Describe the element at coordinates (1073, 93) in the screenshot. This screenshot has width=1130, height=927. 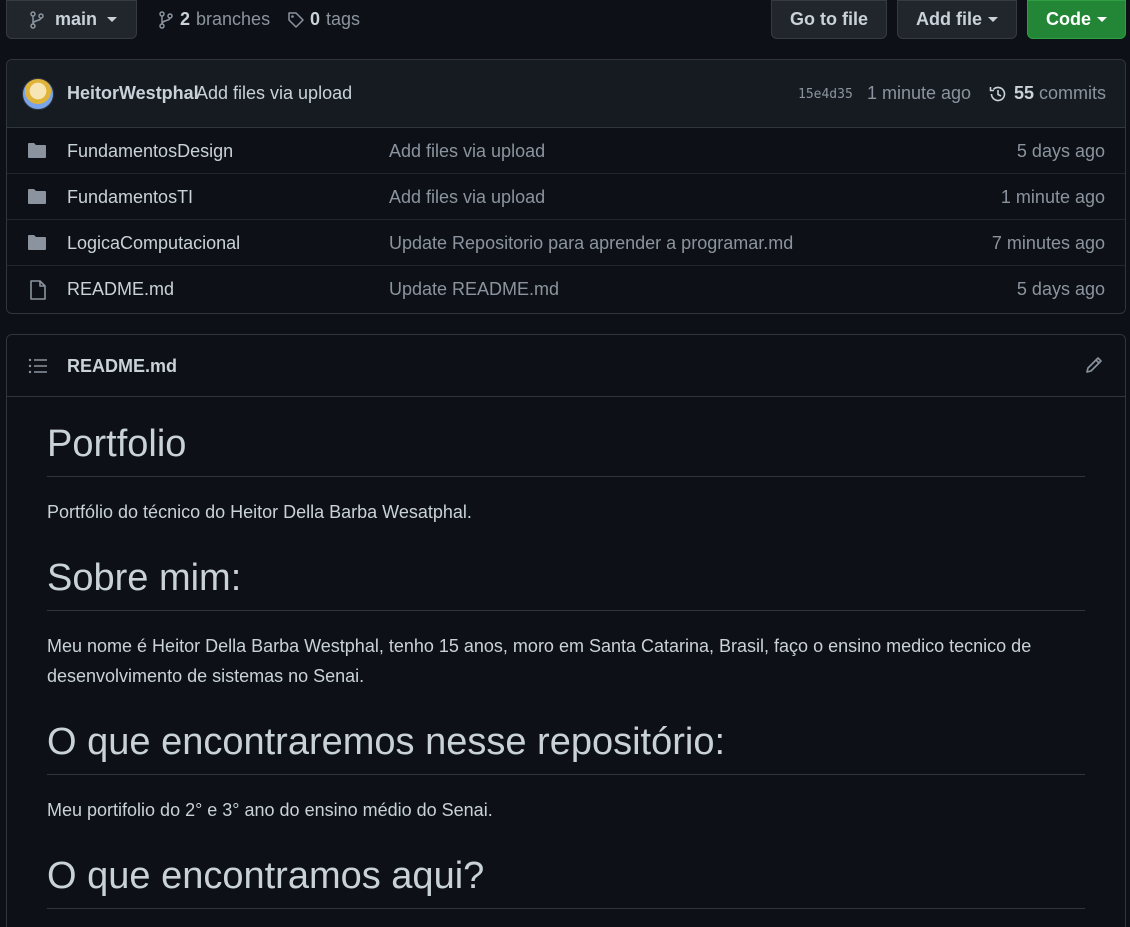
I see `commits-label: commits` at that location.